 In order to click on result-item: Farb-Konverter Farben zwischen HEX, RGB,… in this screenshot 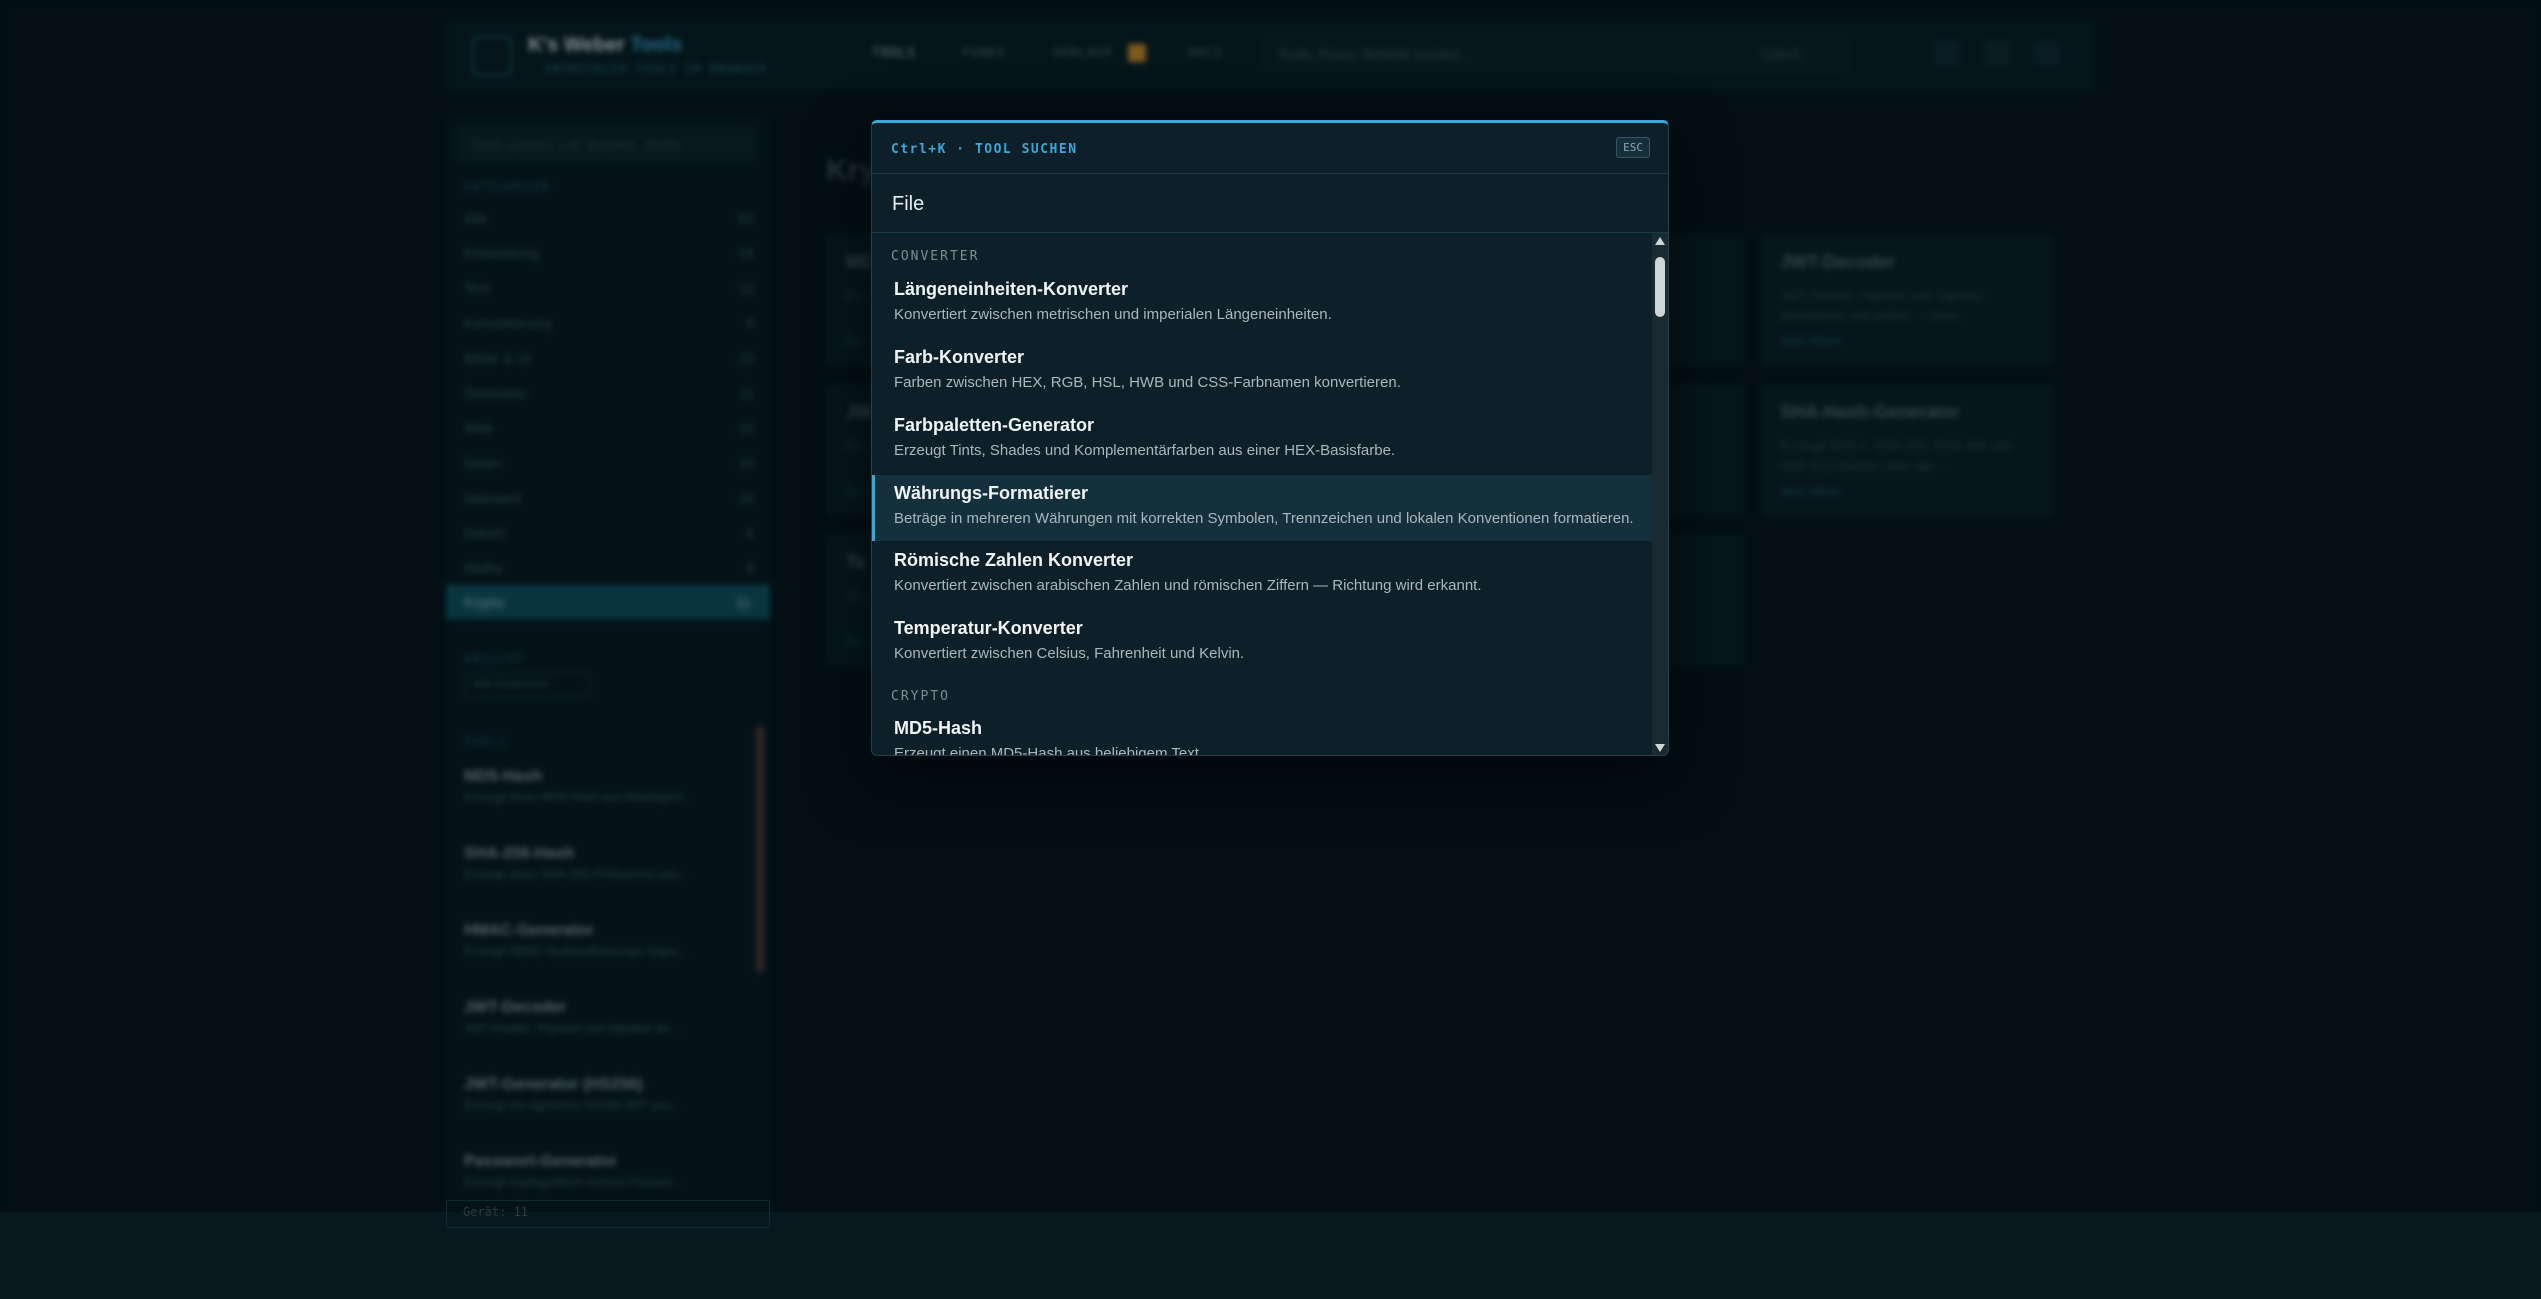, I will do `click(1262, 372)`.